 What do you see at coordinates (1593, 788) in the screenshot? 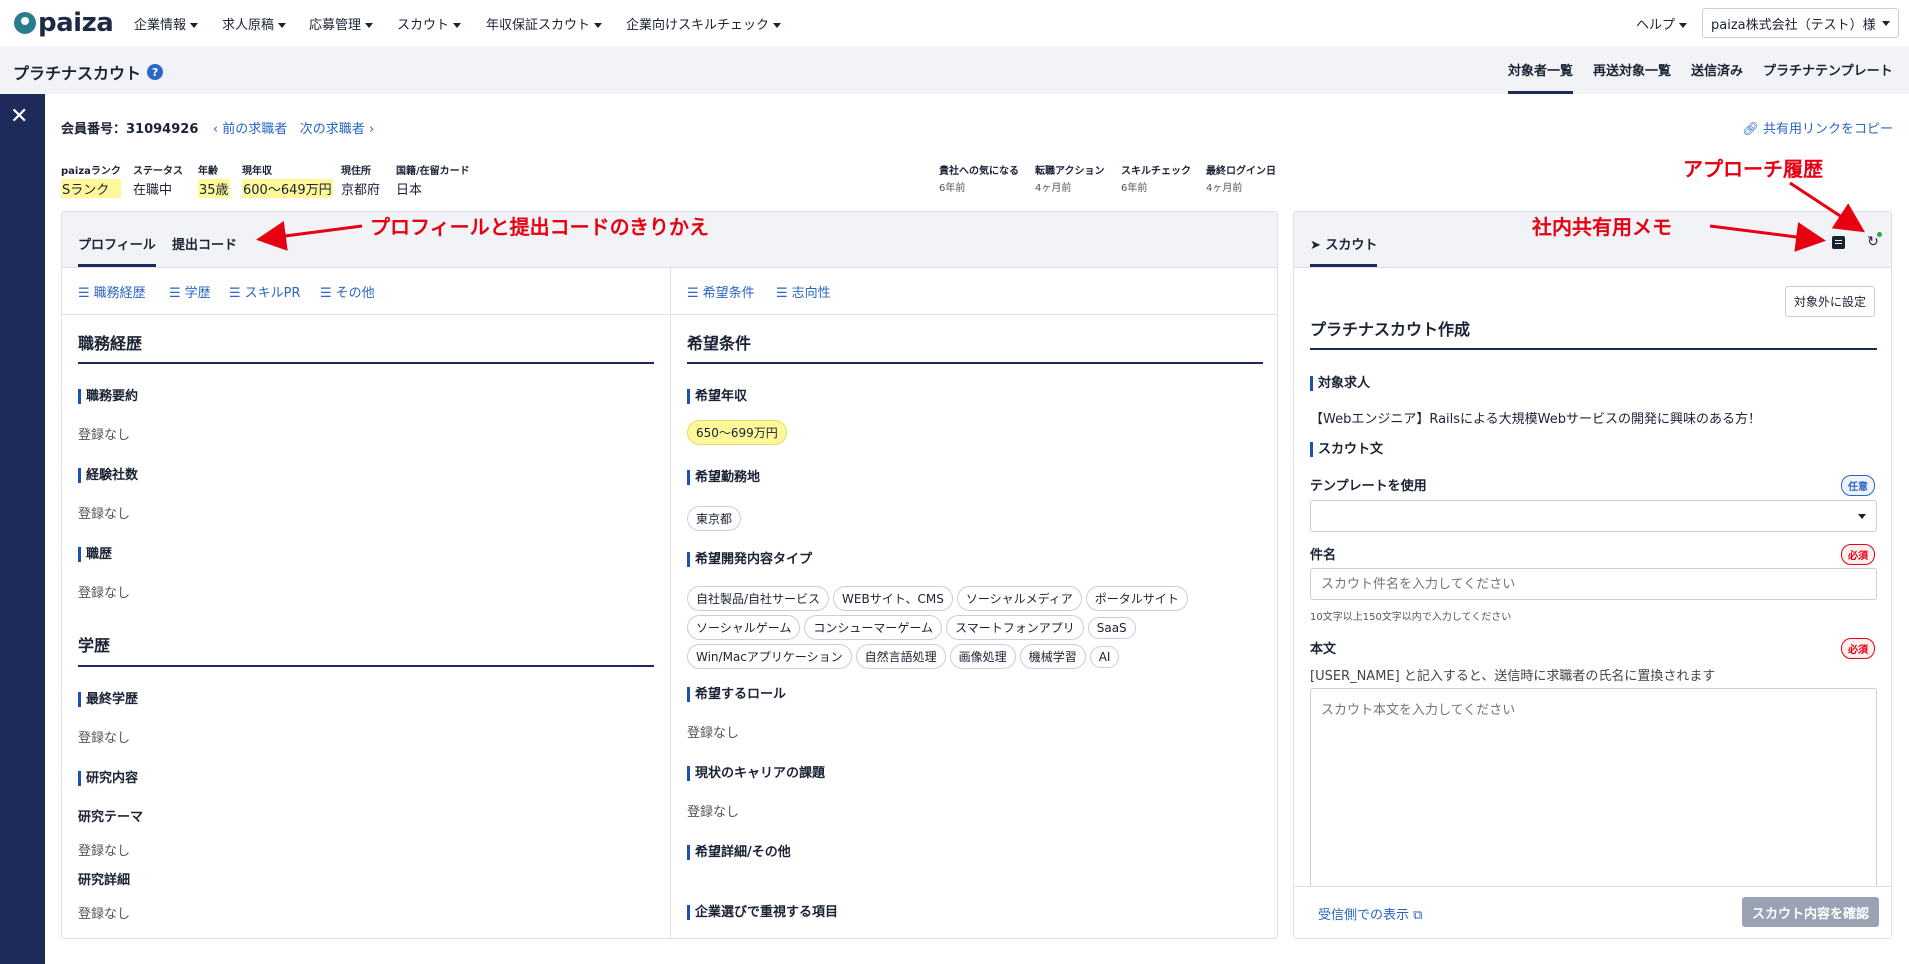
I see `body-textarea` at bounding box center [1593, 788].